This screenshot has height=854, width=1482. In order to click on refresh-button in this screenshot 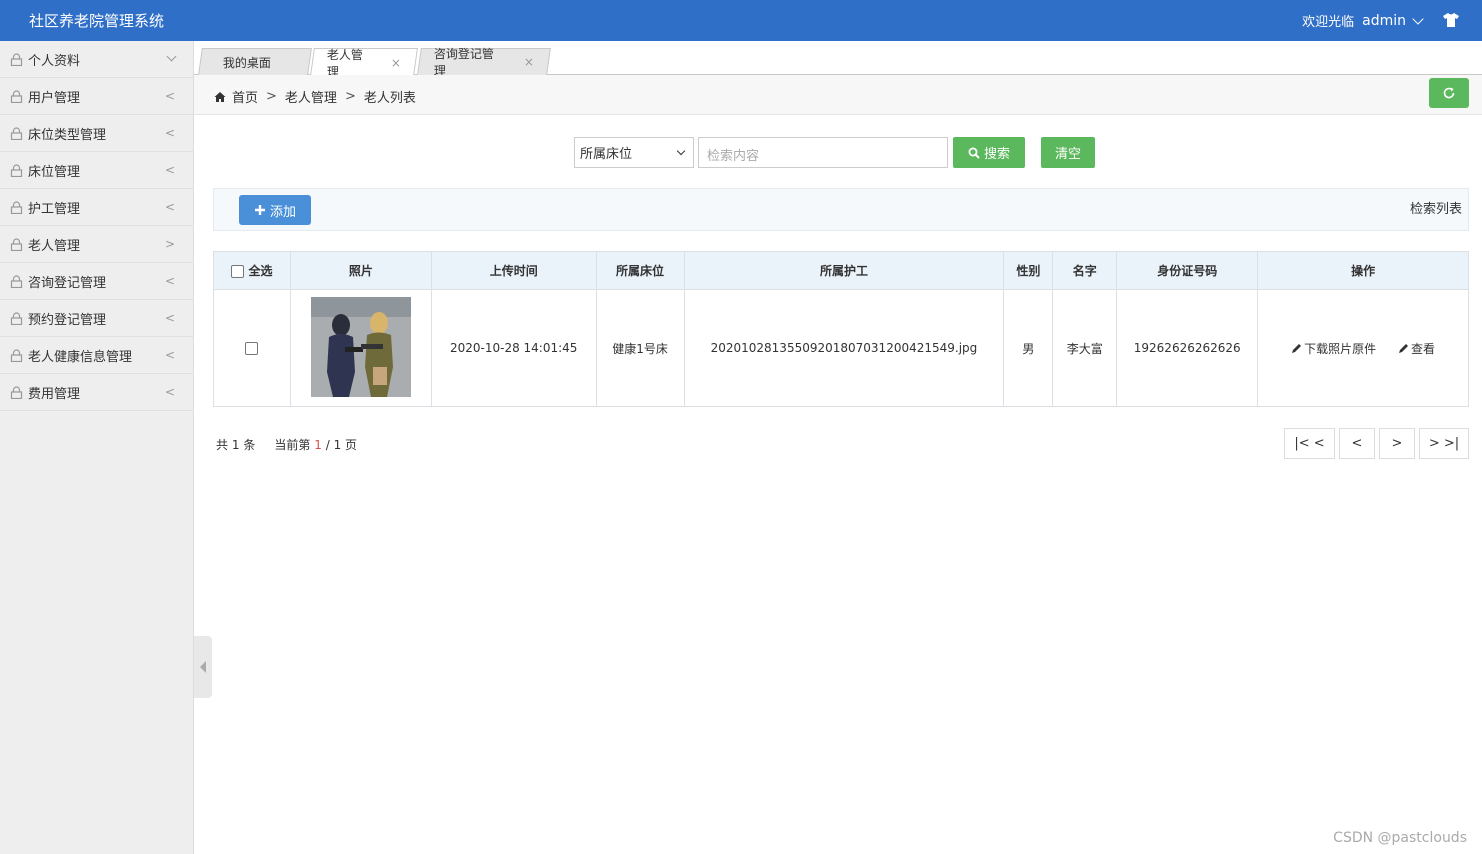, I will do `click(1449, 93)`.